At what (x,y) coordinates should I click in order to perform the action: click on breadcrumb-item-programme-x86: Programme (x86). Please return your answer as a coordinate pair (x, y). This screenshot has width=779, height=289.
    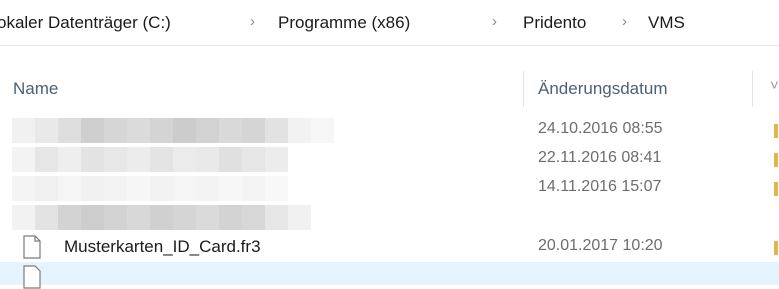
    Looking at the image, I should click on (344, 23).